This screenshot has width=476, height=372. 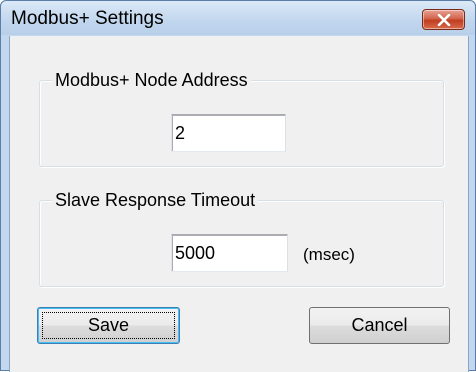 I want to click on slave-timeout-label: Slave Response Timeout, so click(x=155, y=200).